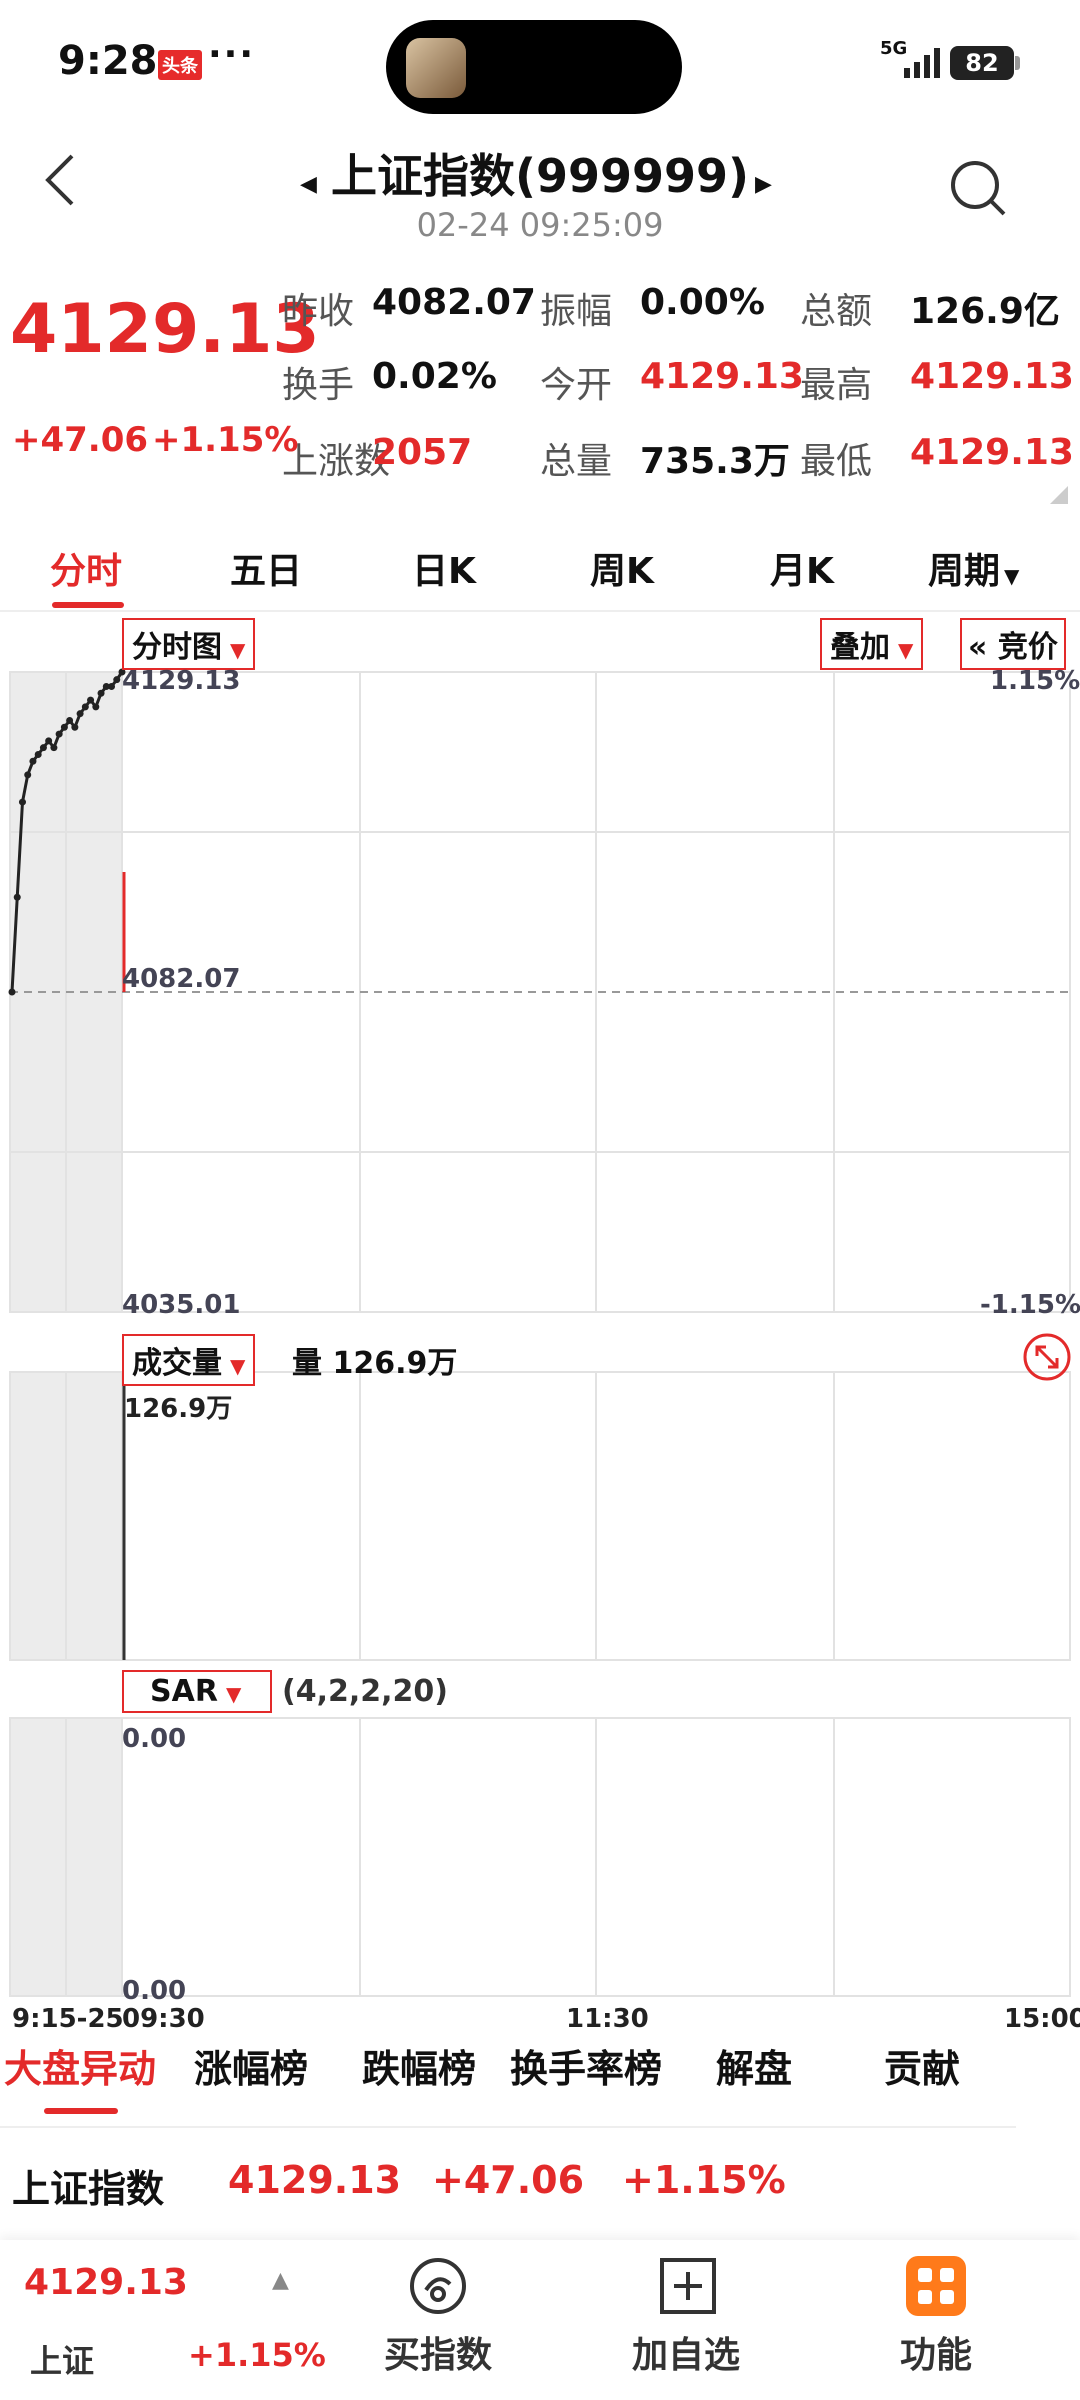 The height and width of the screenshot is (2400, 1080). I want to click on panel-border, so click(540, 1857).